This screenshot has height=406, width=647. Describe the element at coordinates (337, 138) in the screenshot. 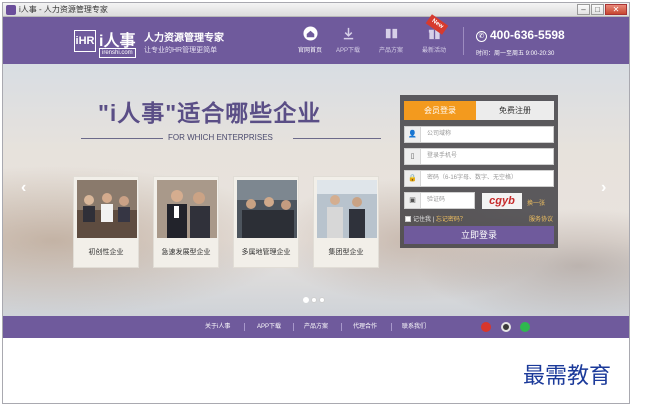

I see `subtitle-line-right` at that location.